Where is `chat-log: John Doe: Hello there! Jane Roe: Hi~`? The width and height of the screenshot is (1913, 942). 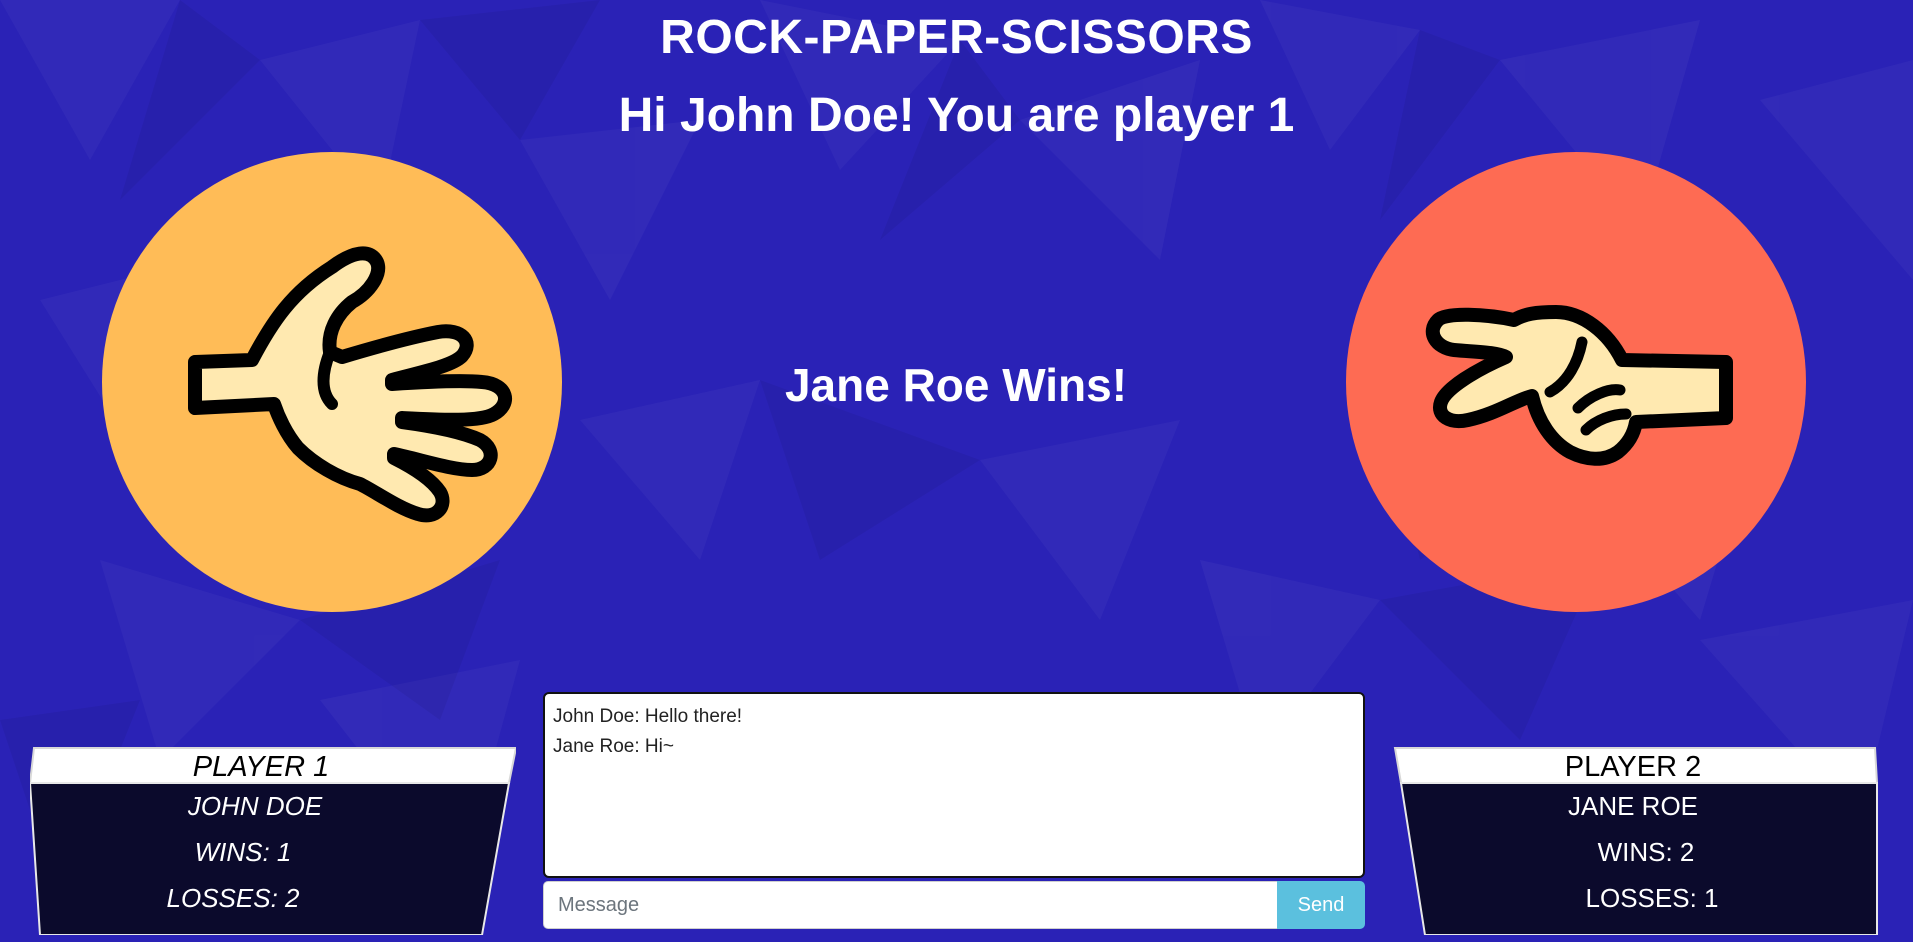 chat-log: John Doe: Hello there! Jane Roe: Hi~ is located at coordinates (954, 785).